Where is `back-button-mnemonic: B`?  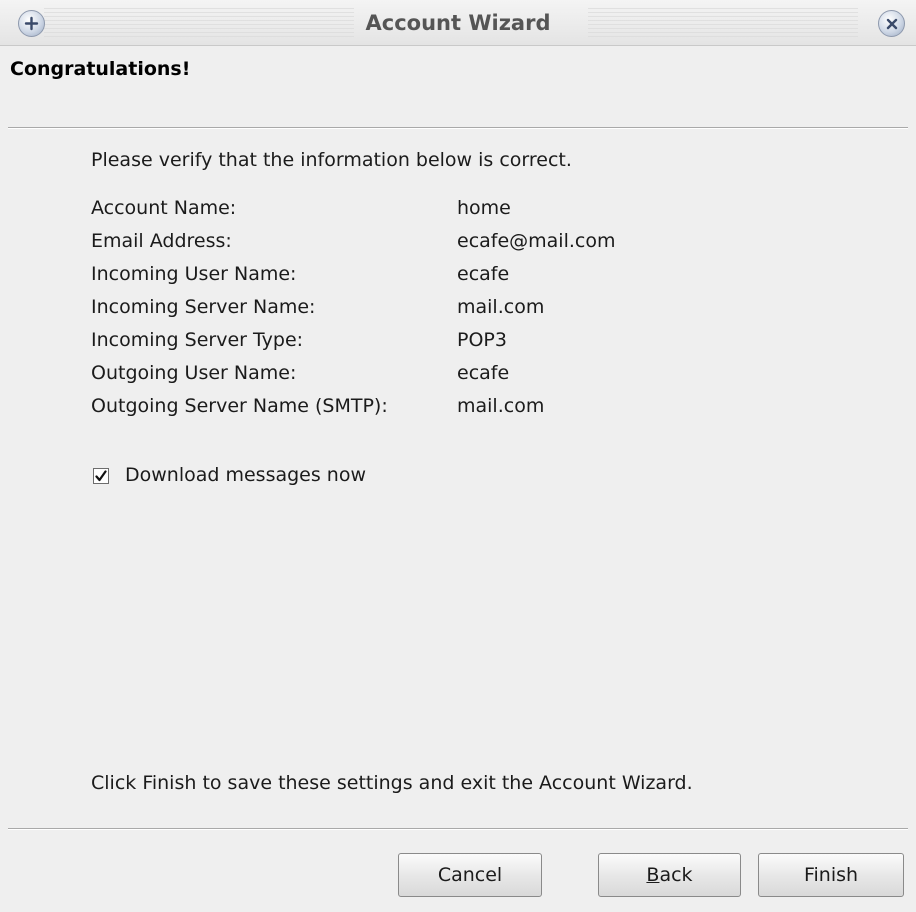 back-button-mnemonic: B is located at coordinates (653, 875).